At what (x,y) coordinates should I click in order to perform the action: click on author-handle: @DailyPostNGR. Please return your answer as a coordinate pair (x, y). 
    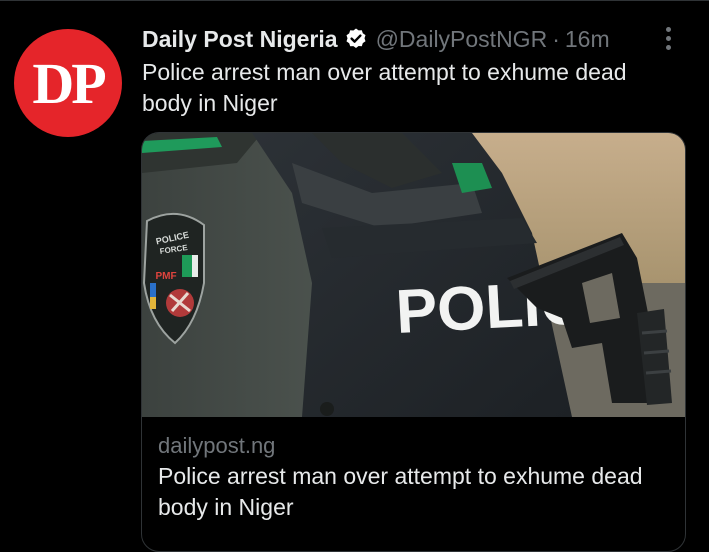
    Looking at the image, I should click on (462, 39).